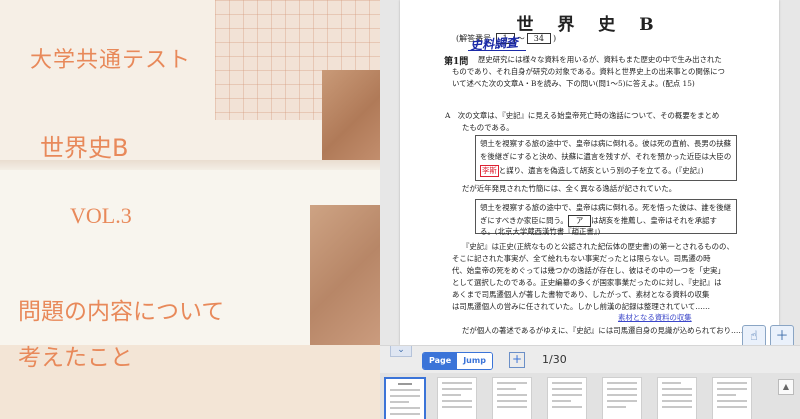 Image resolution: width=800 pixels, height=419 pixels. What do you see at coordinates (497, 50) in the screenshot?
I see `handwritten-underline` at bounding box center [497, 50].